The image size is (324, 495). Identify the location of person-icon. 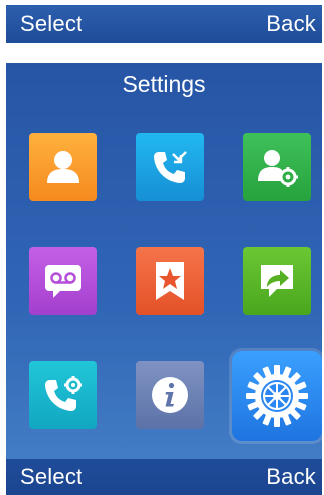
(63, 167).